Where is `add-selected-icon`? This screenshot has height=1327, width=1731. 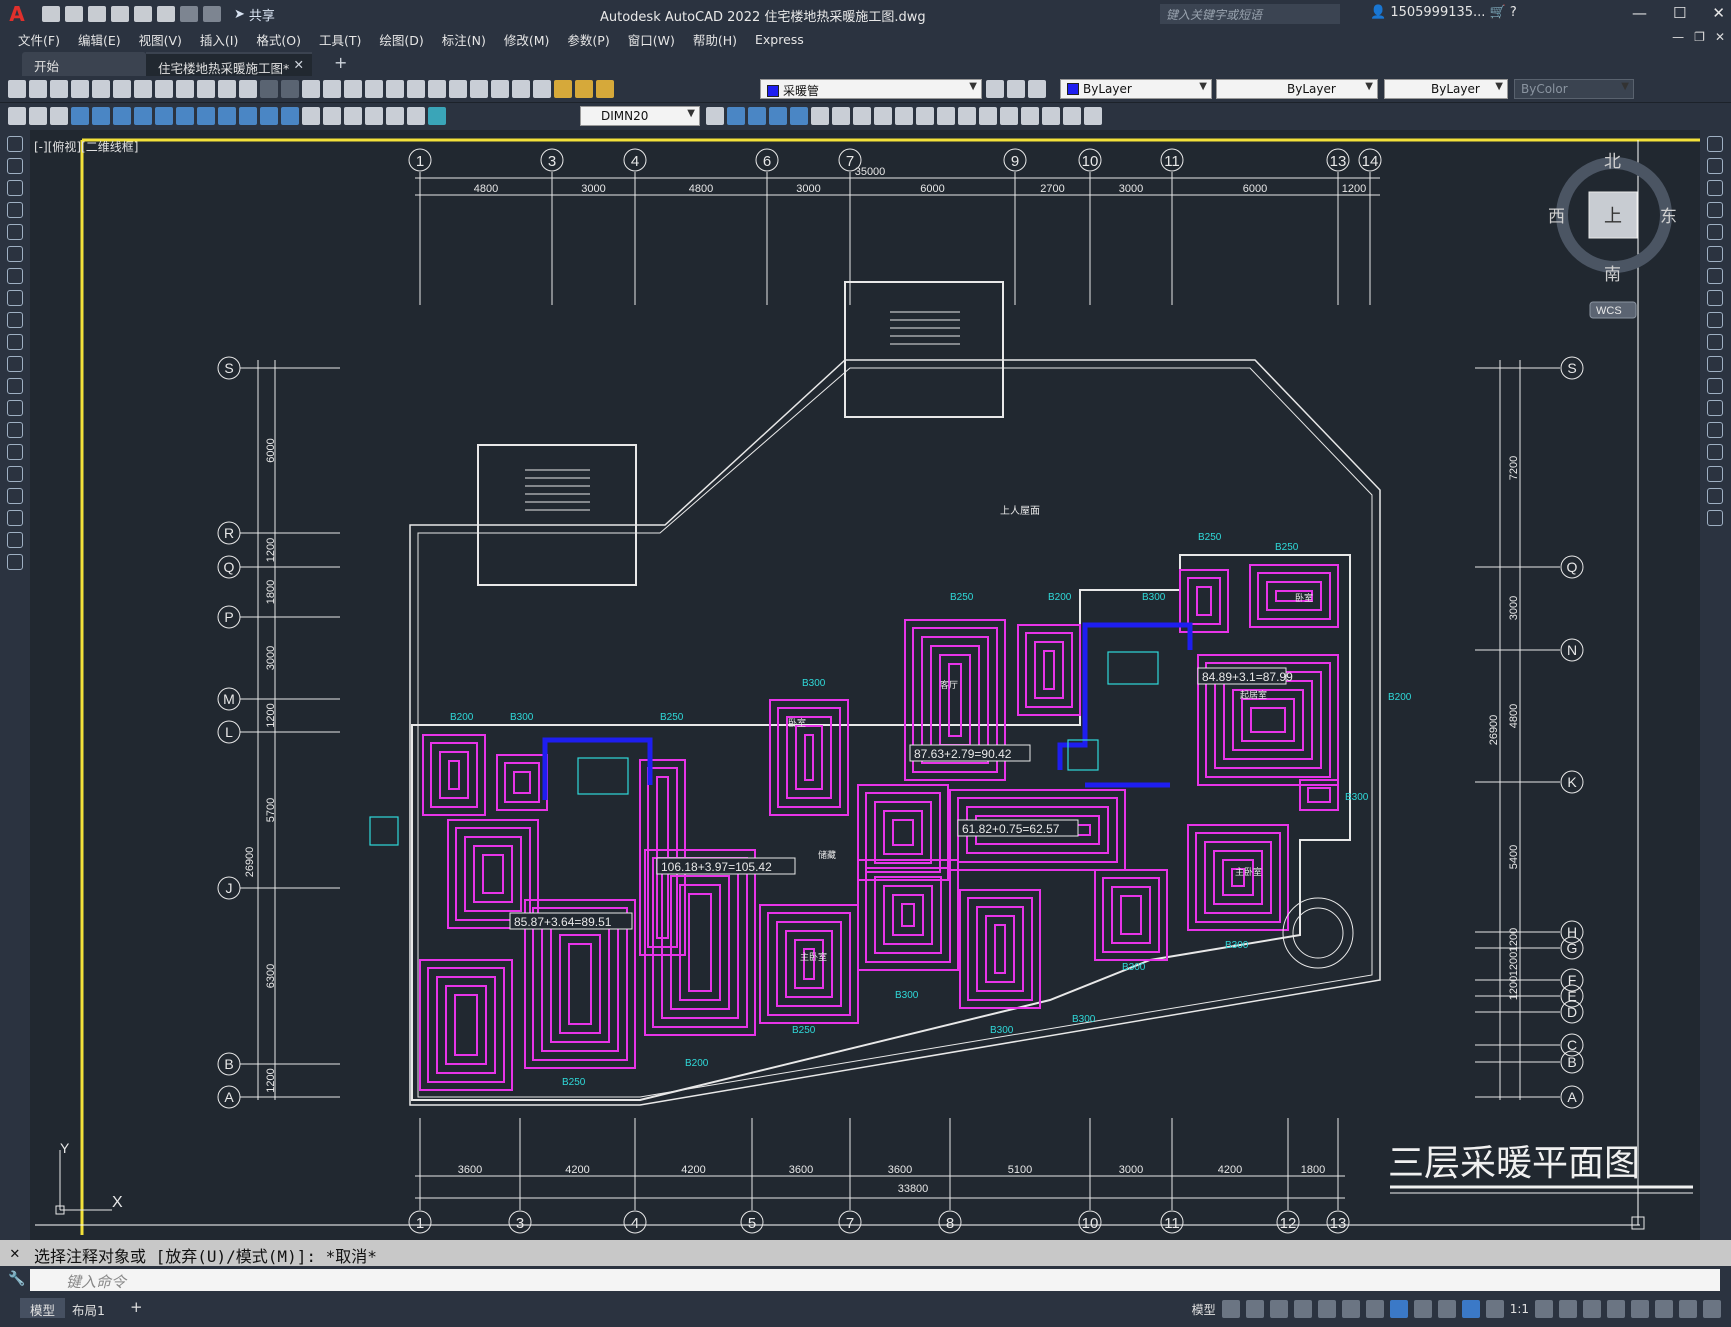 add-selected-icon is located at coordinates (15, 562).